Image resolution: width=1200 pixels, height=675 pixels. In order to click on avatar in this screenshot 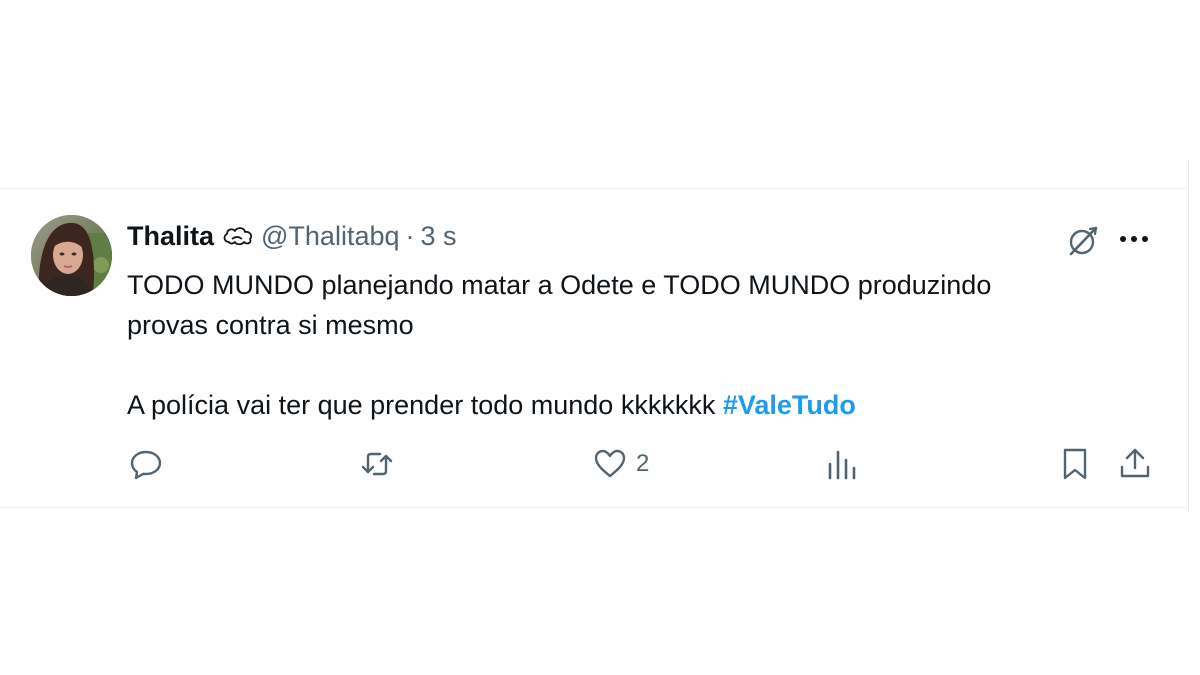, I will do `click(71, 255)`.